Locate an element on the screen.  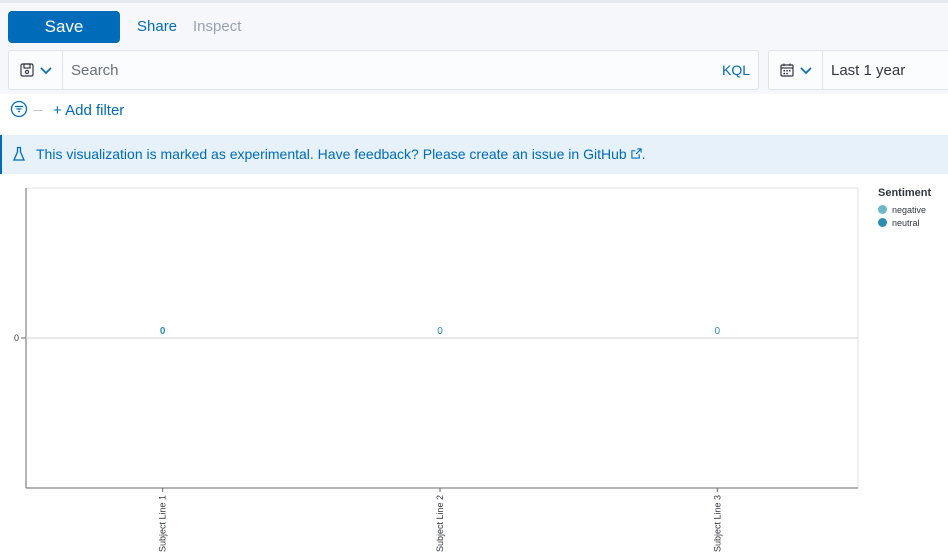
query-bar: Search KQL Last 1 year is located at coordinates (474, 70).